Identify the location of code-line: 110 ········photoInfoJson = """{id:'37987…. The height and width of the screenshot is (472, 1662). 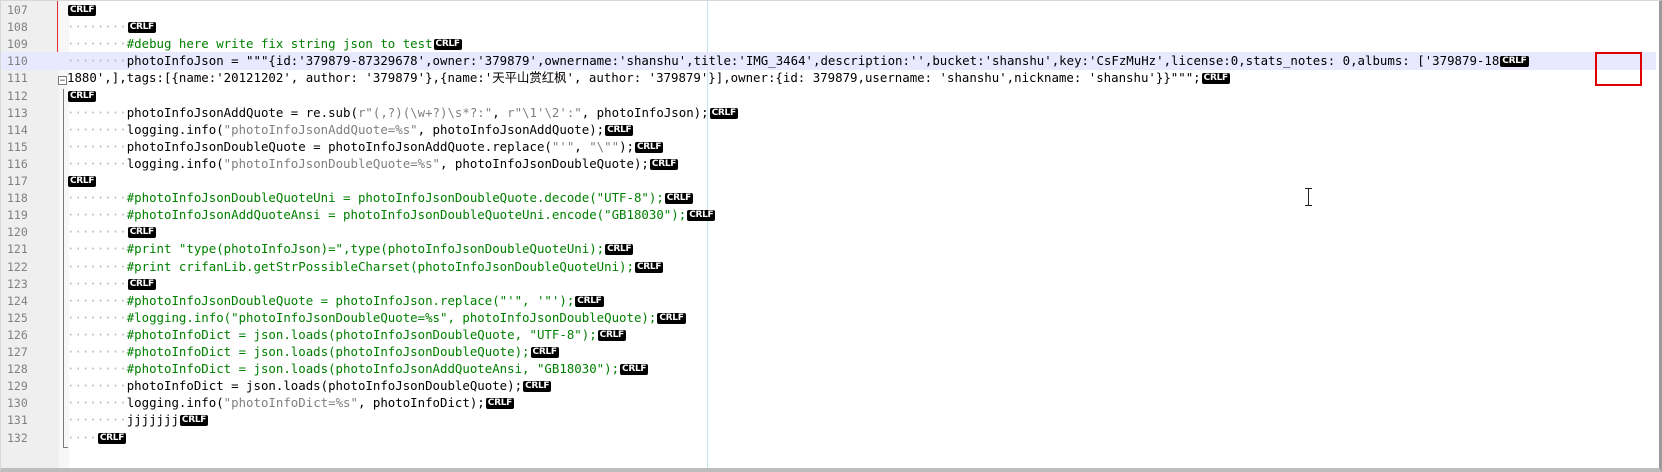
(828, 61).